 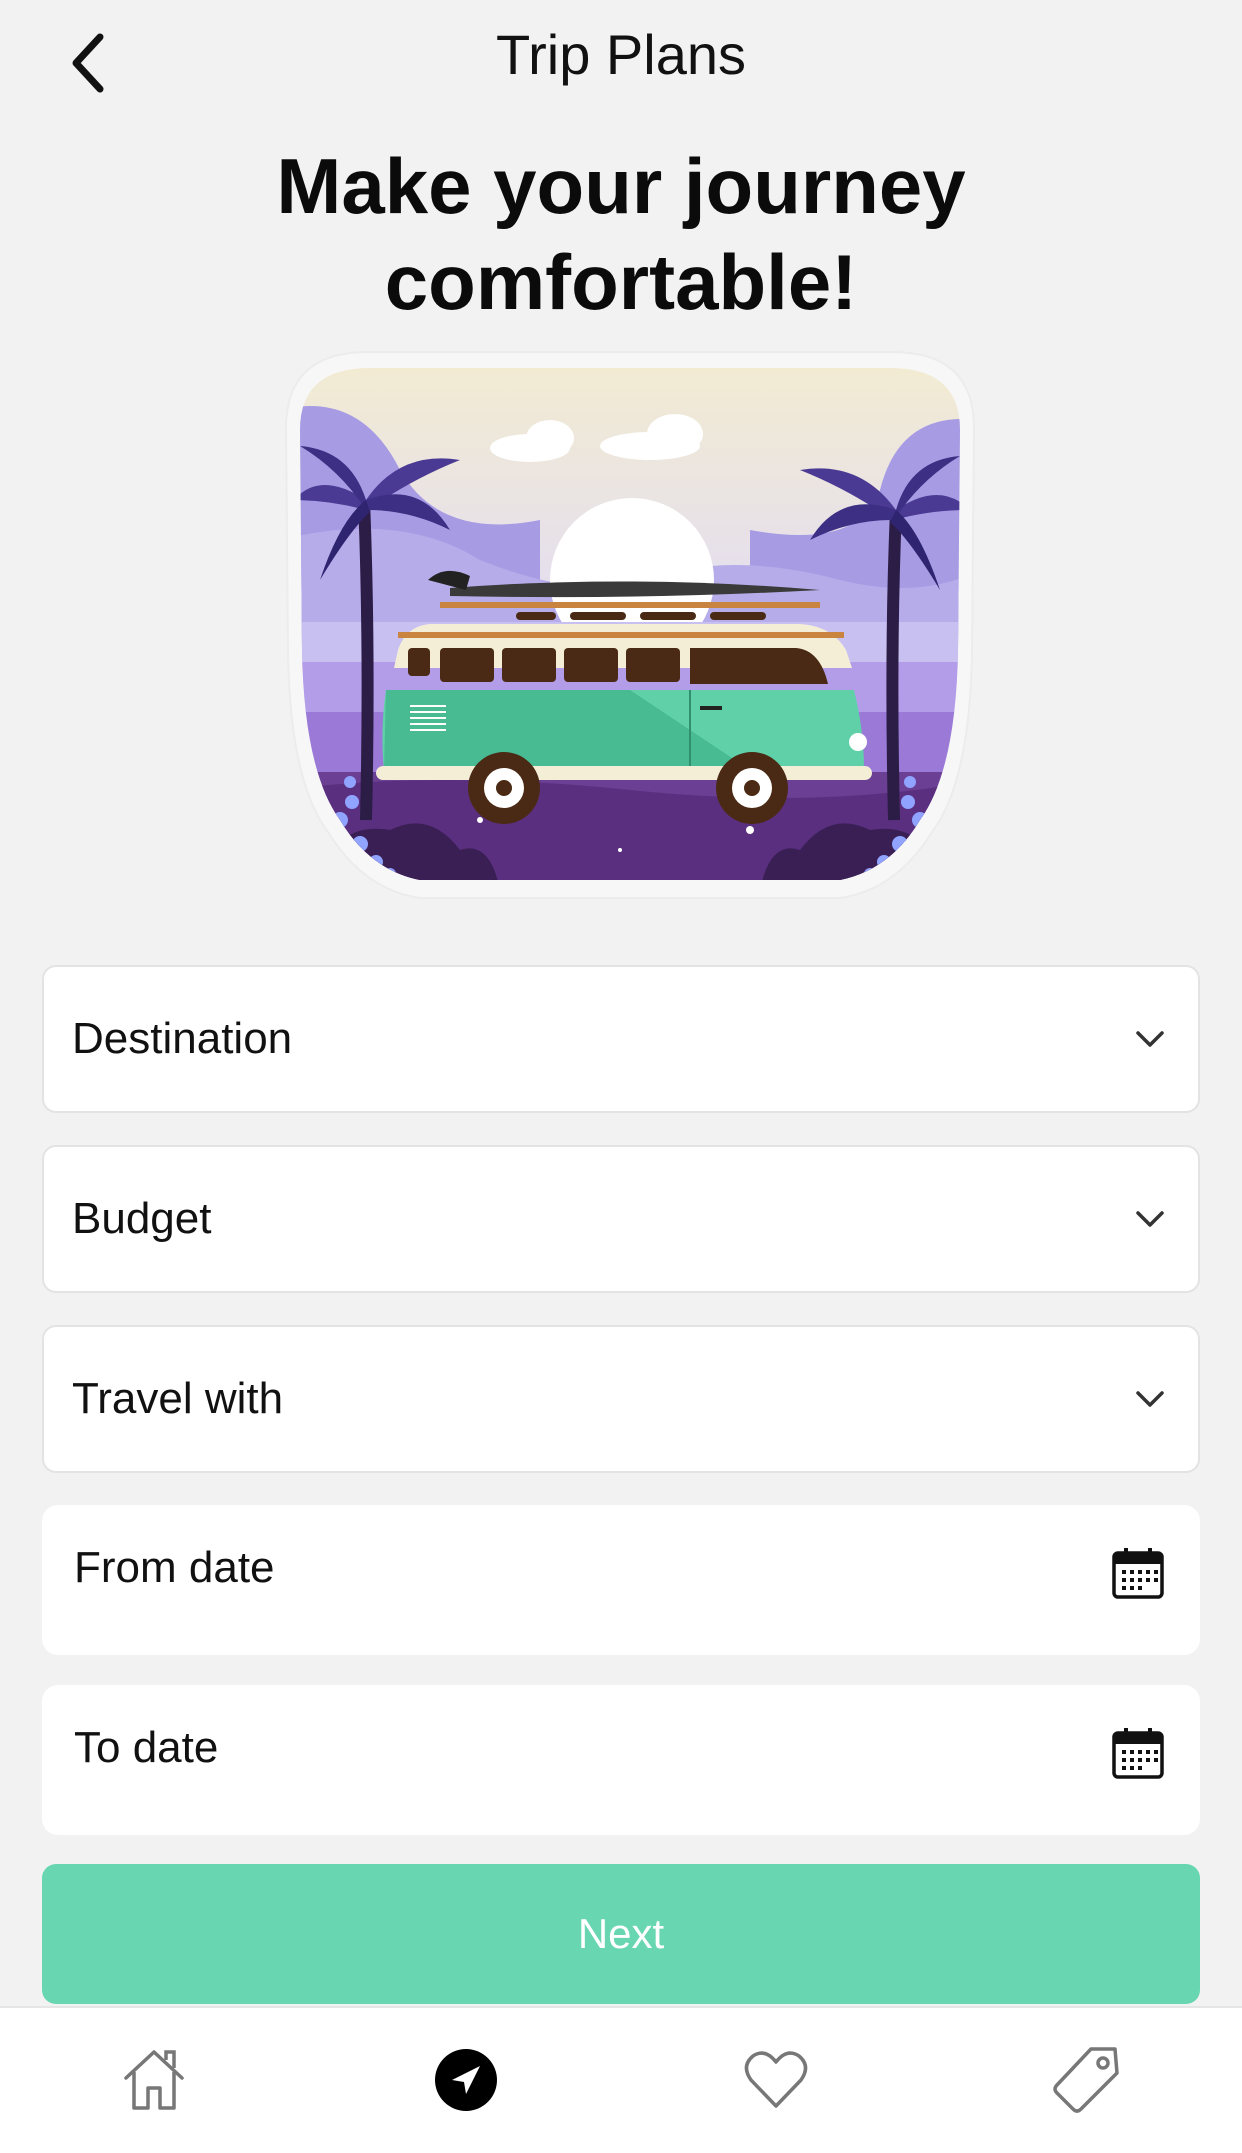 I want to click on from-date-field: From date, so click(x=621, y=1580).